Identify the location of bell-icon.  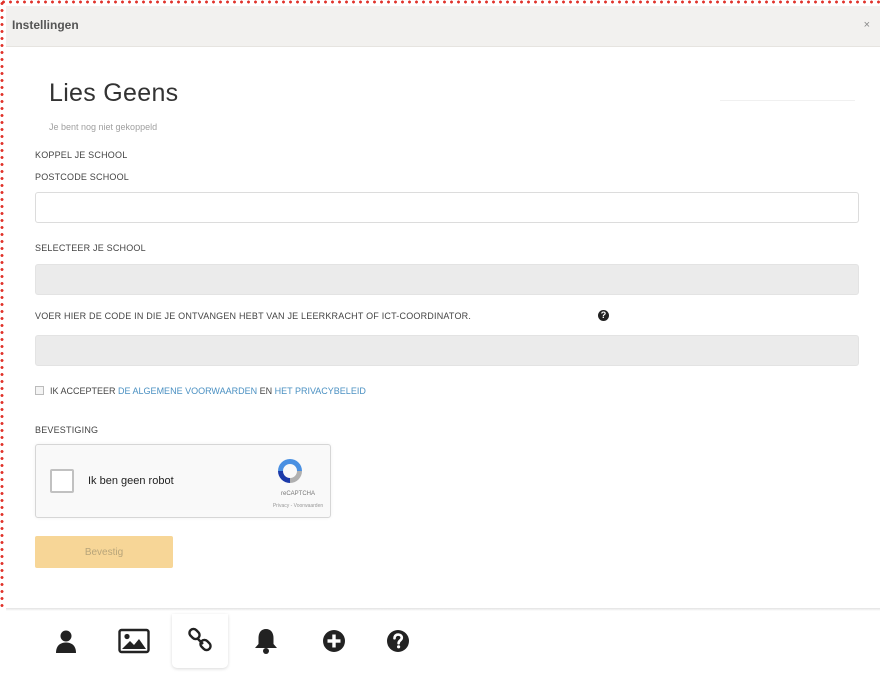
(266, 641).